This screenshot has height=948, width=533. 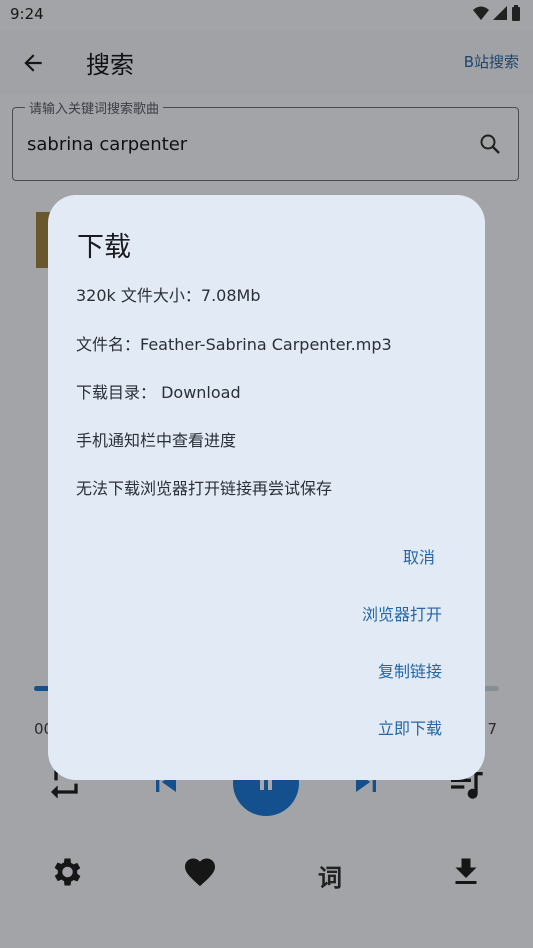 What do you see at coordinates (158, 392) in the screenshot?
I see `download-dir-text: 下载目录： Download` at bounding box center [158, 392].